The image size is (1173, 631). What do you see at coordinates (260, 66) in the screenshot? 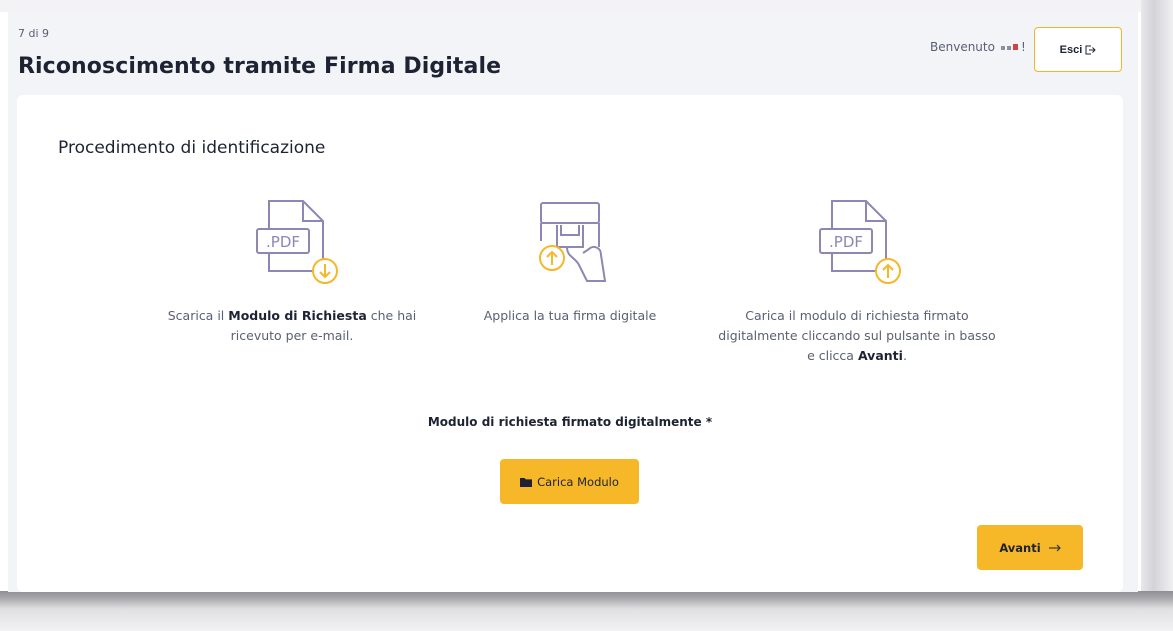
I see `page-title: Riconoscimento tramite Firma Digitale` at bounding box center [260, 66].